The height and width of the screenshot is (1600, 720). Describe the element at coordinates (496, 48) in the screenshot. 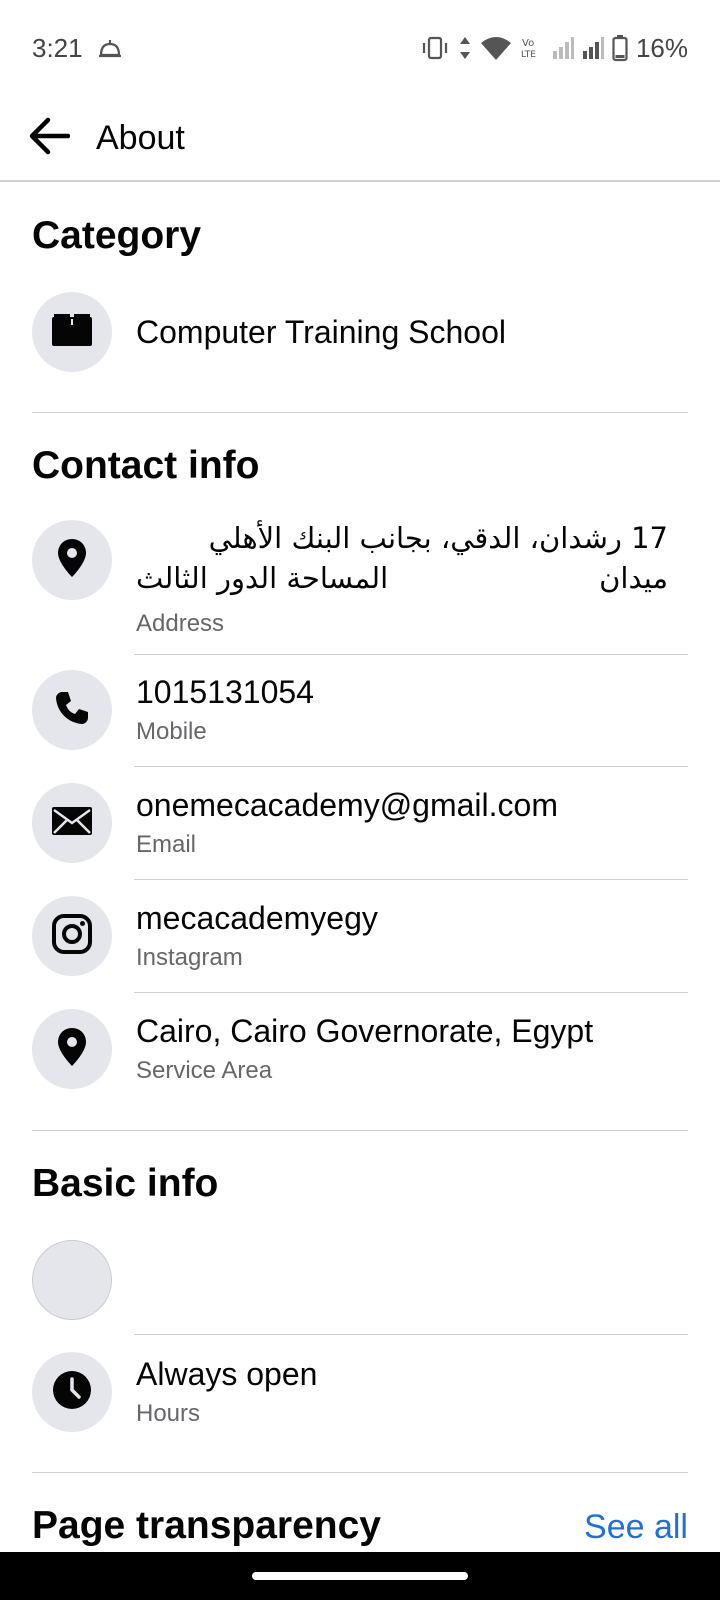

I see `wifi-icon` at that location.